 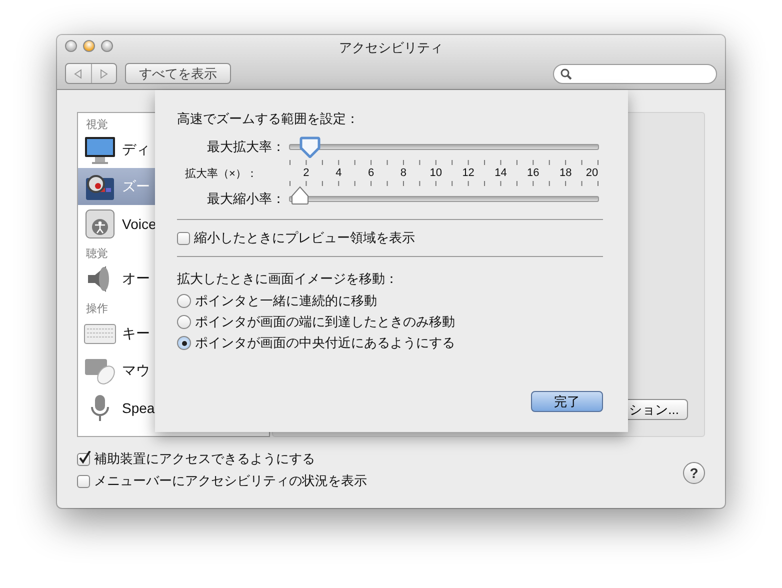 What do you see at coordinates (533, 173) in the screenshot?
I see `scale-tick-label: 16` at bounding box center [533, 173].